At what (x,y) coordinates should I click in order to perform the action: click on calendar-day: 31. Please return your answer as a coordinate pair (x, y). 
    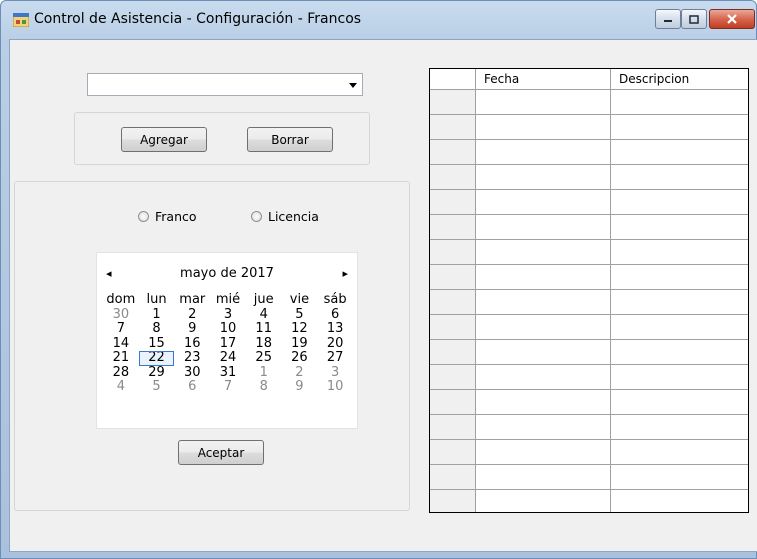
    Looking at the image, I should click on (228, 373).